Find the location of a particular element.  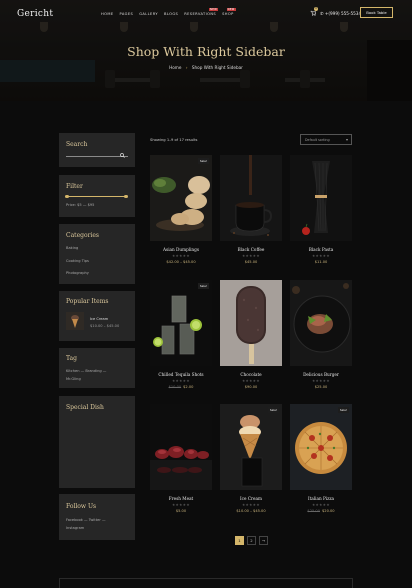

pagination: 1 2 → is located at coordinates (251, 540).